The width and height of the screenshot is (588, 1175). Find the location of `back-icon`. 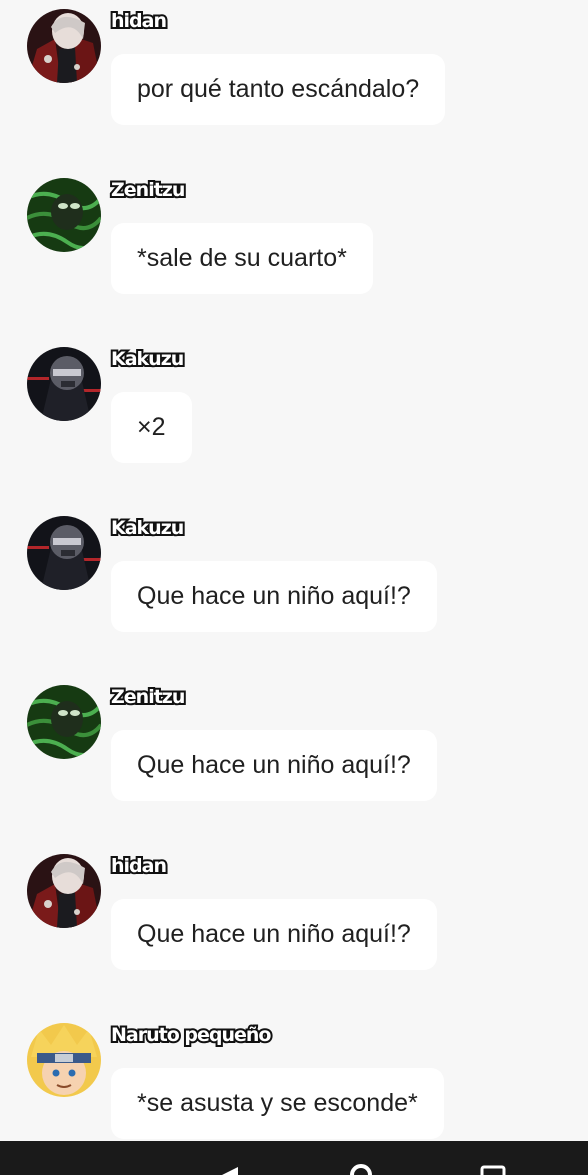

back-icon is located at coordinates (230, 1158).